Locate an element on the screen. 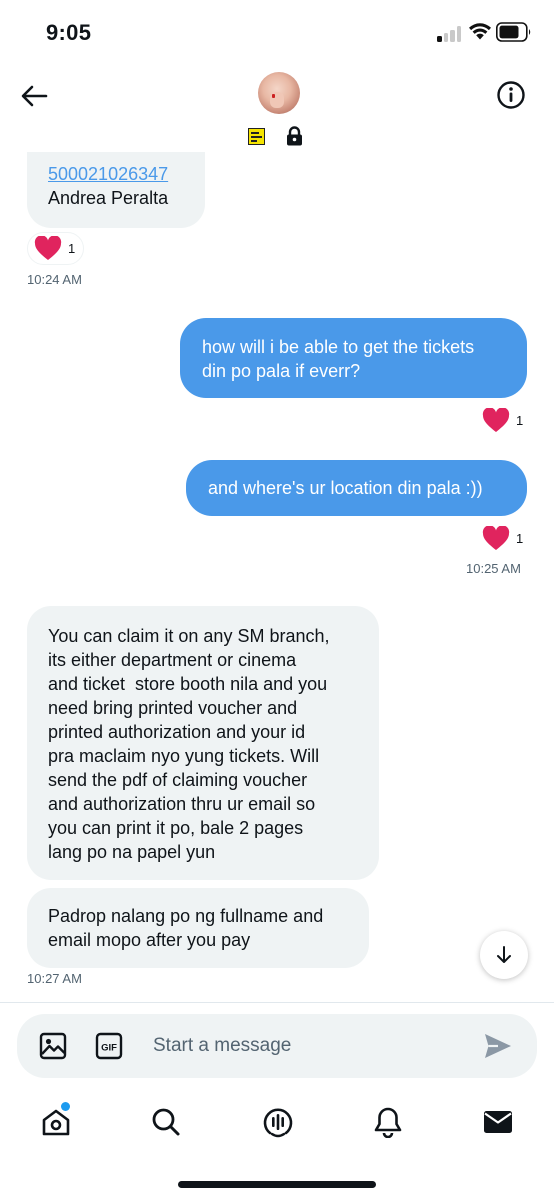 The height and width of the screenshot is (1200, 554). nav-search is located at coordinates (166, 1122).